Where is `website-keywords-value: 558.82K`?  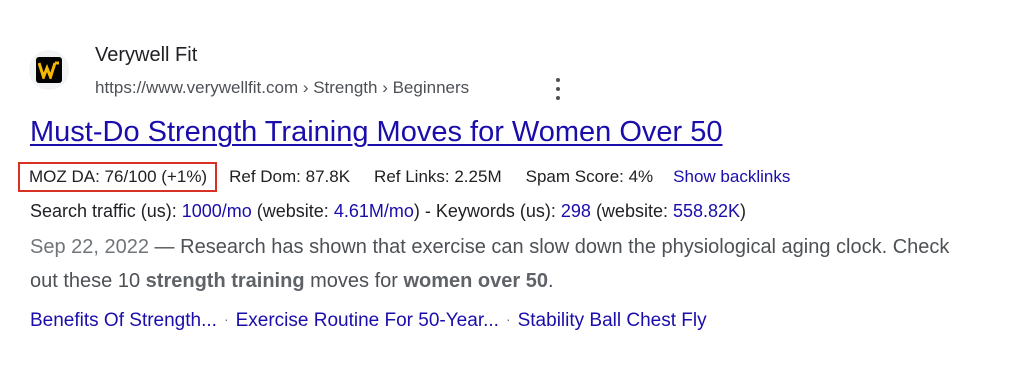
website-keywords-value: 558.82K is located at coordinates (706, 211).